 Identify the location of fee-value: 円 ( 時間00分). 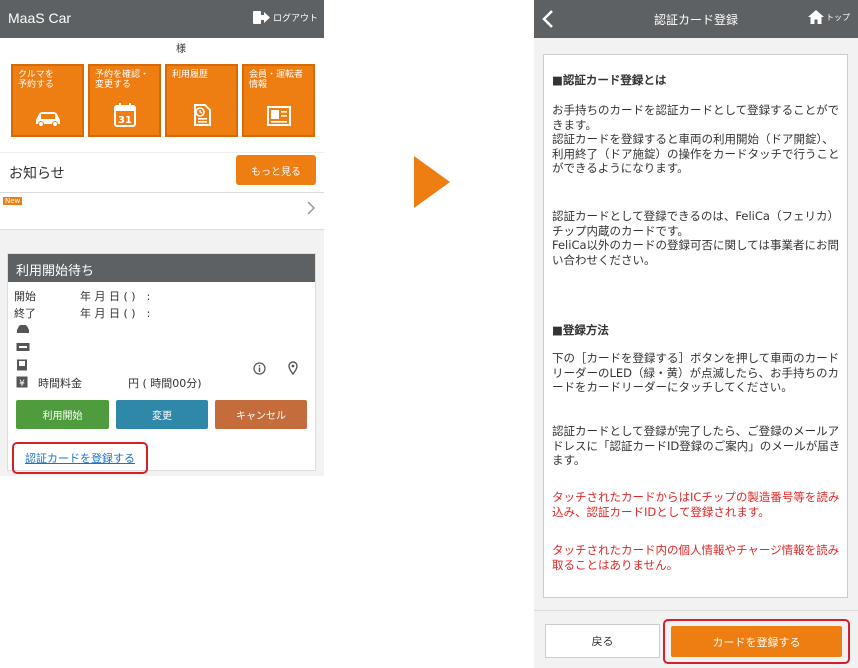
(165, 383).